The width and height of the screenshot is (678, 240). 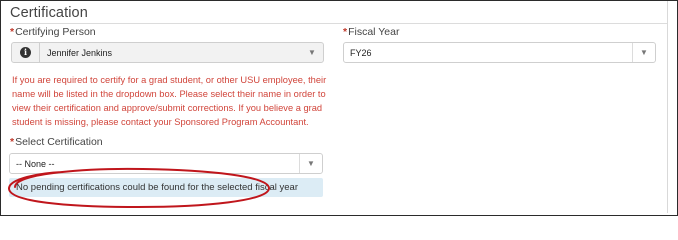 I want to click on fiscal-year-select: FY26 ▼, so click(x=499, y=52).